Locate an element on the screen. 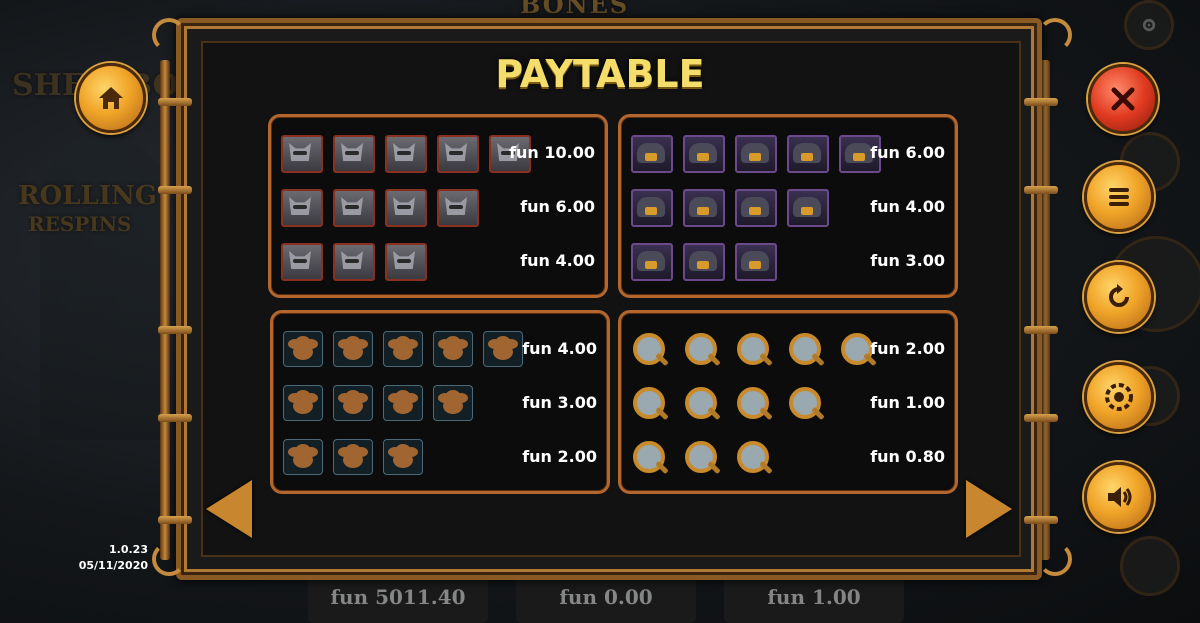  chip-button is located at coordinates (1119, 397).